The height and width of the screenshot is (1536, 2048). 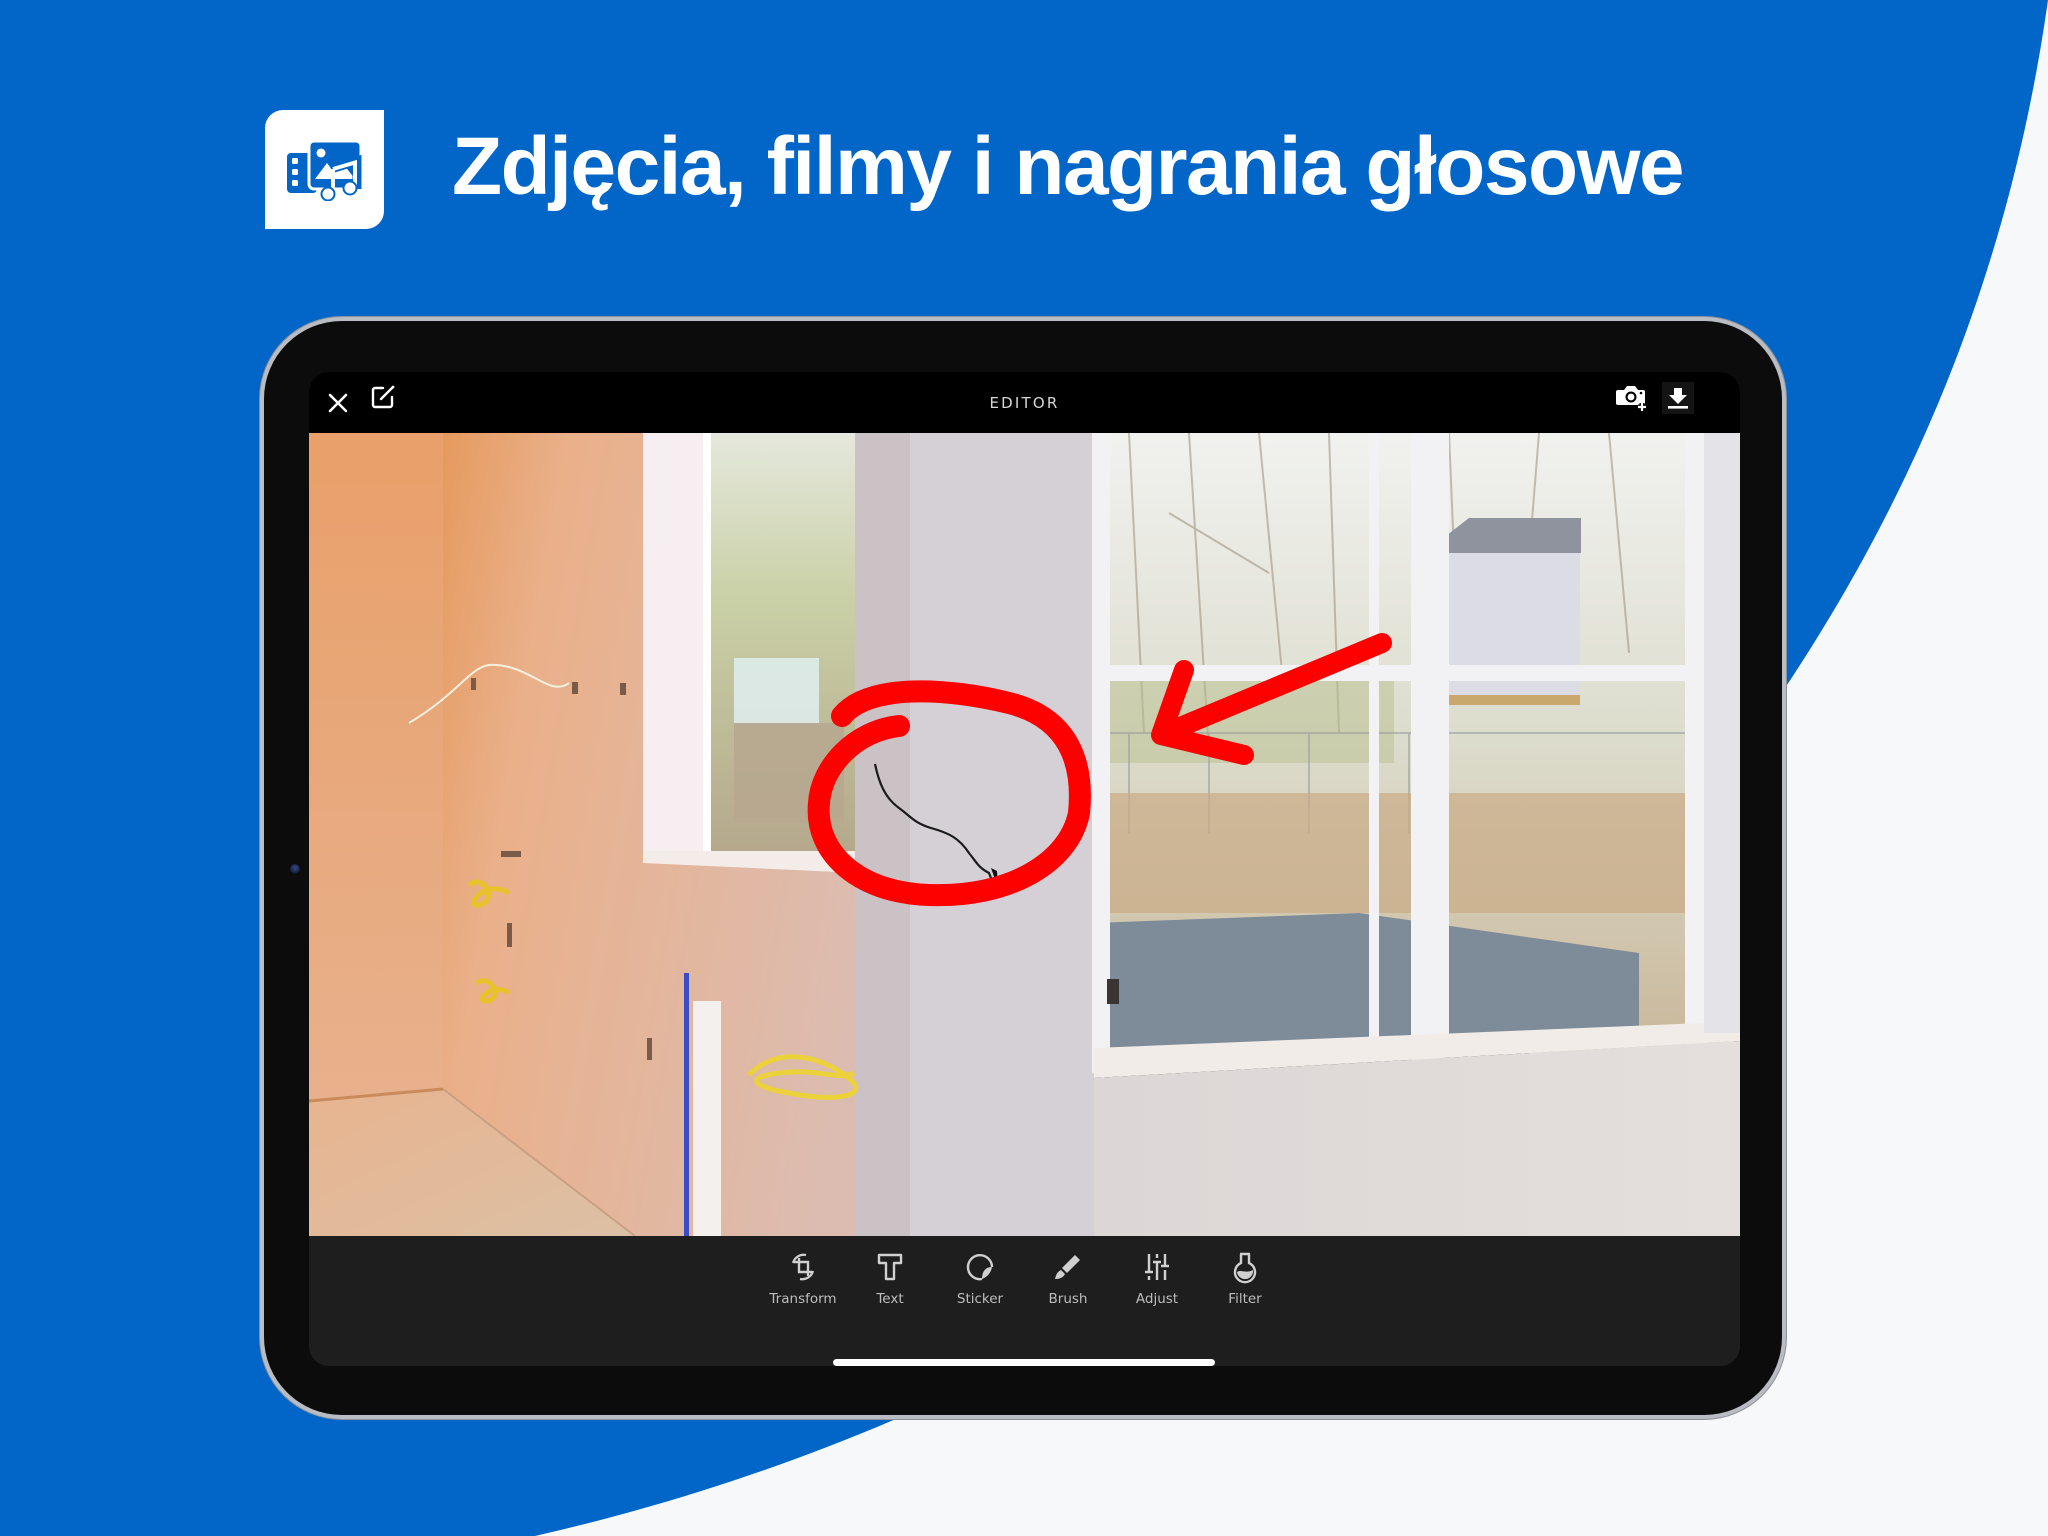 I want to click on tool-label: Transform, so click(x=803, y=1299).